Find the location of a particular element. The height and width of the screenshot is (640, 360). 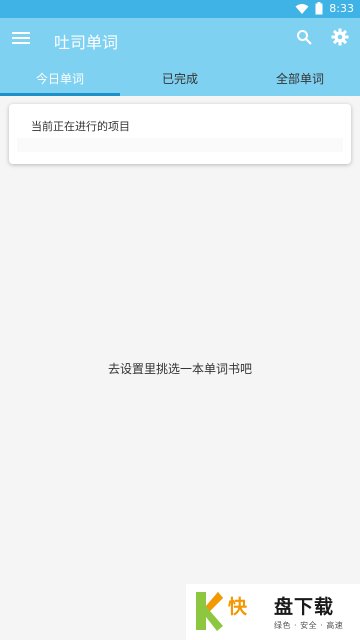

battery-icon is located at coordinates (319, 8).